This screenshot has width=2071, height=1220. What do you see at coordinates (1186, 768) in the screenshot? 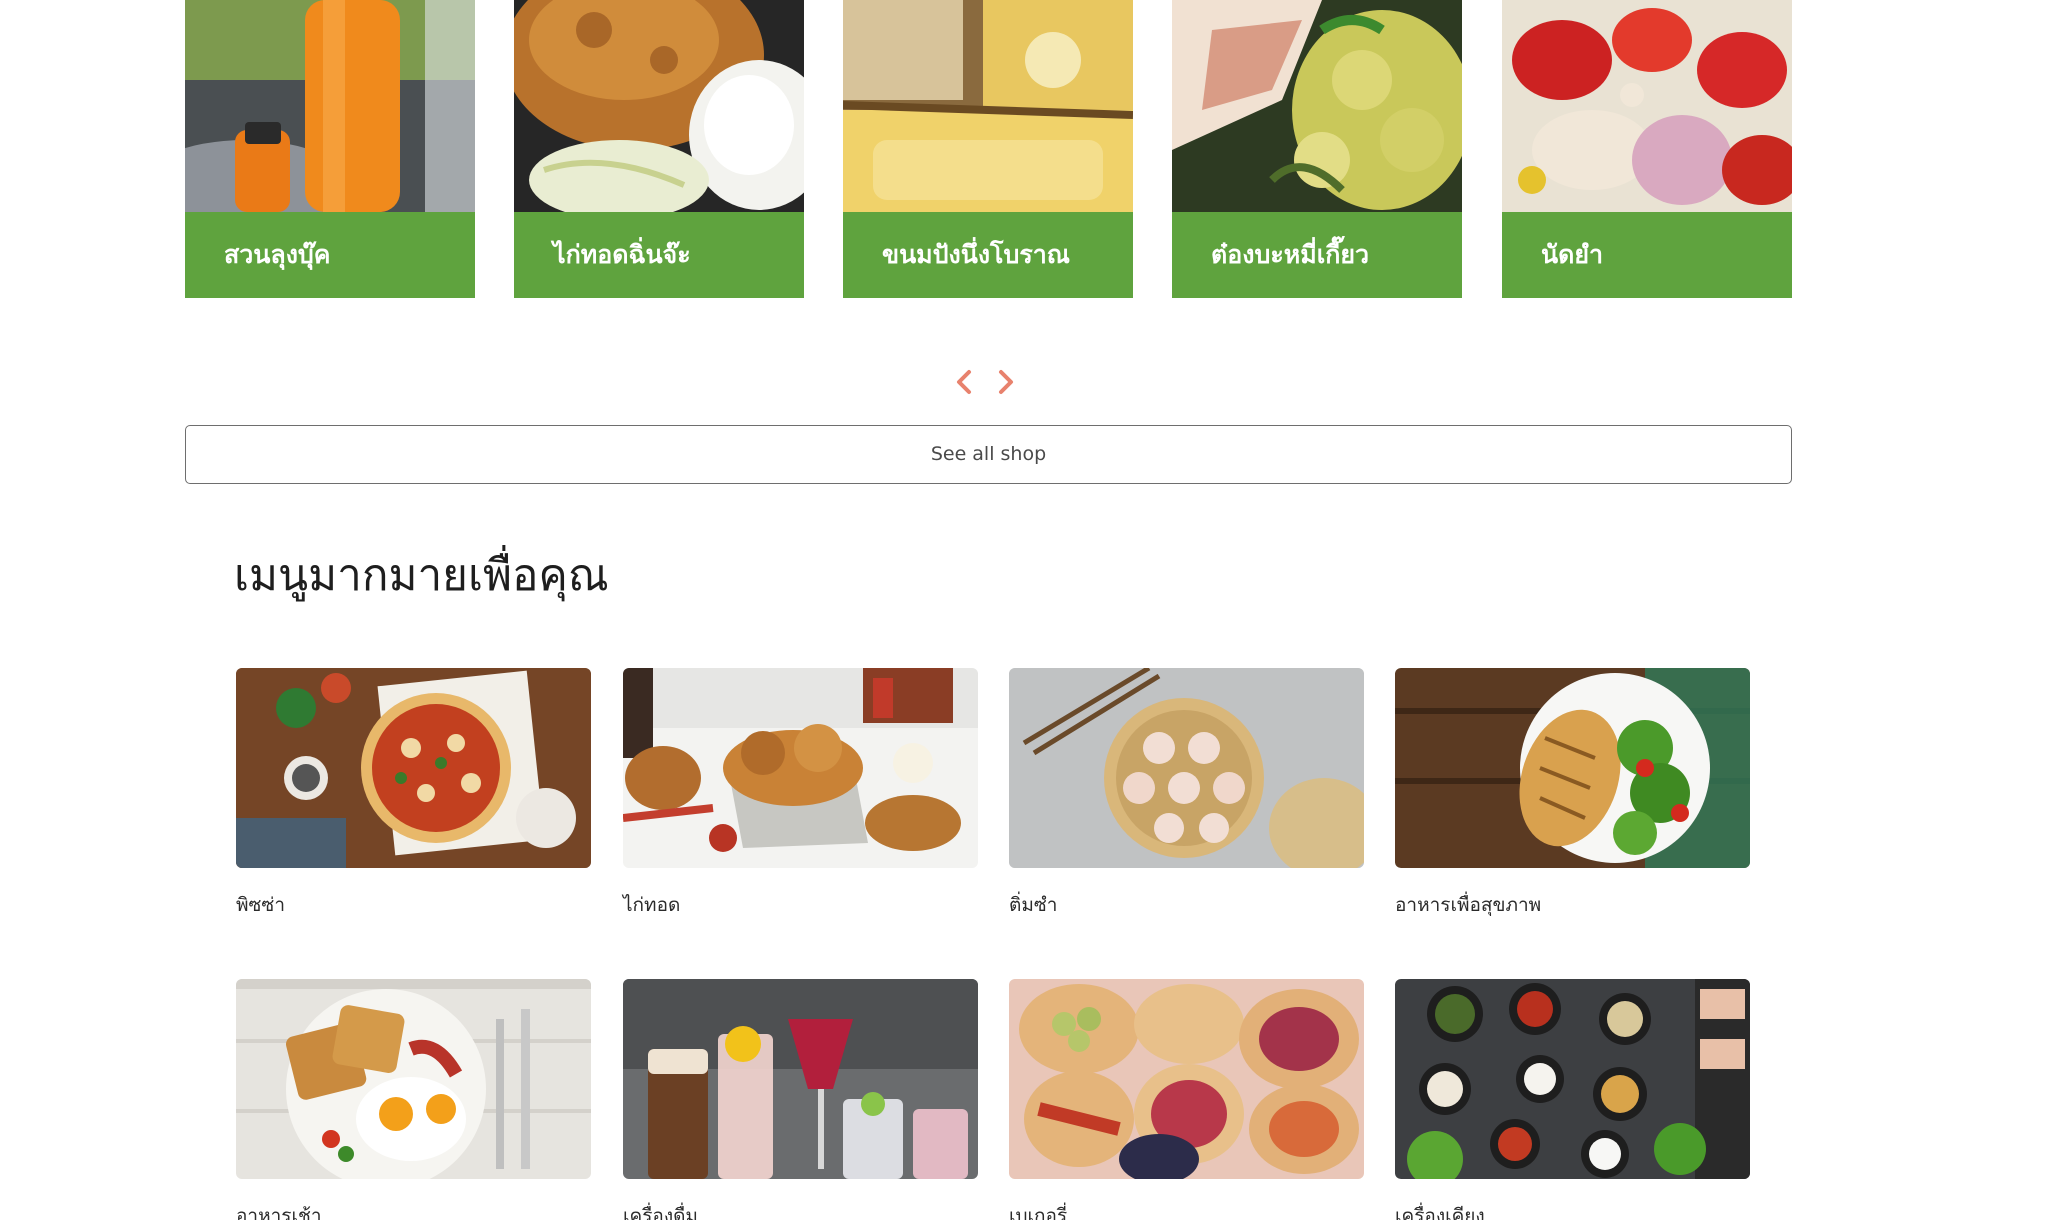
I see `dim-sum-photo` at bounding box center [1186, 768].